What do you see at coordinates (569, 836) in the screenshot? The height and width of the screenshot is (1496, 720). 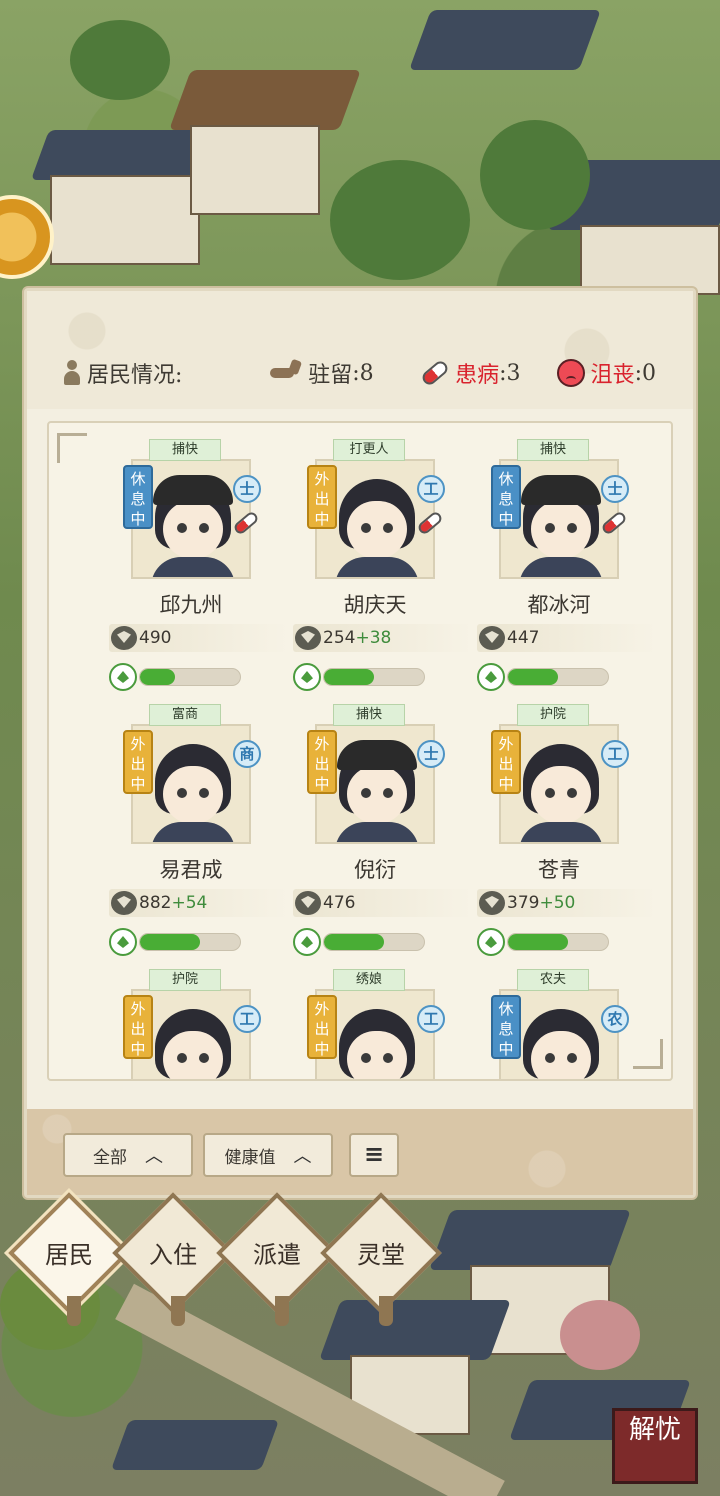 I see `resident-card: 护院 外出中 工苍青 379 +50` at bounding box center [569, 836].